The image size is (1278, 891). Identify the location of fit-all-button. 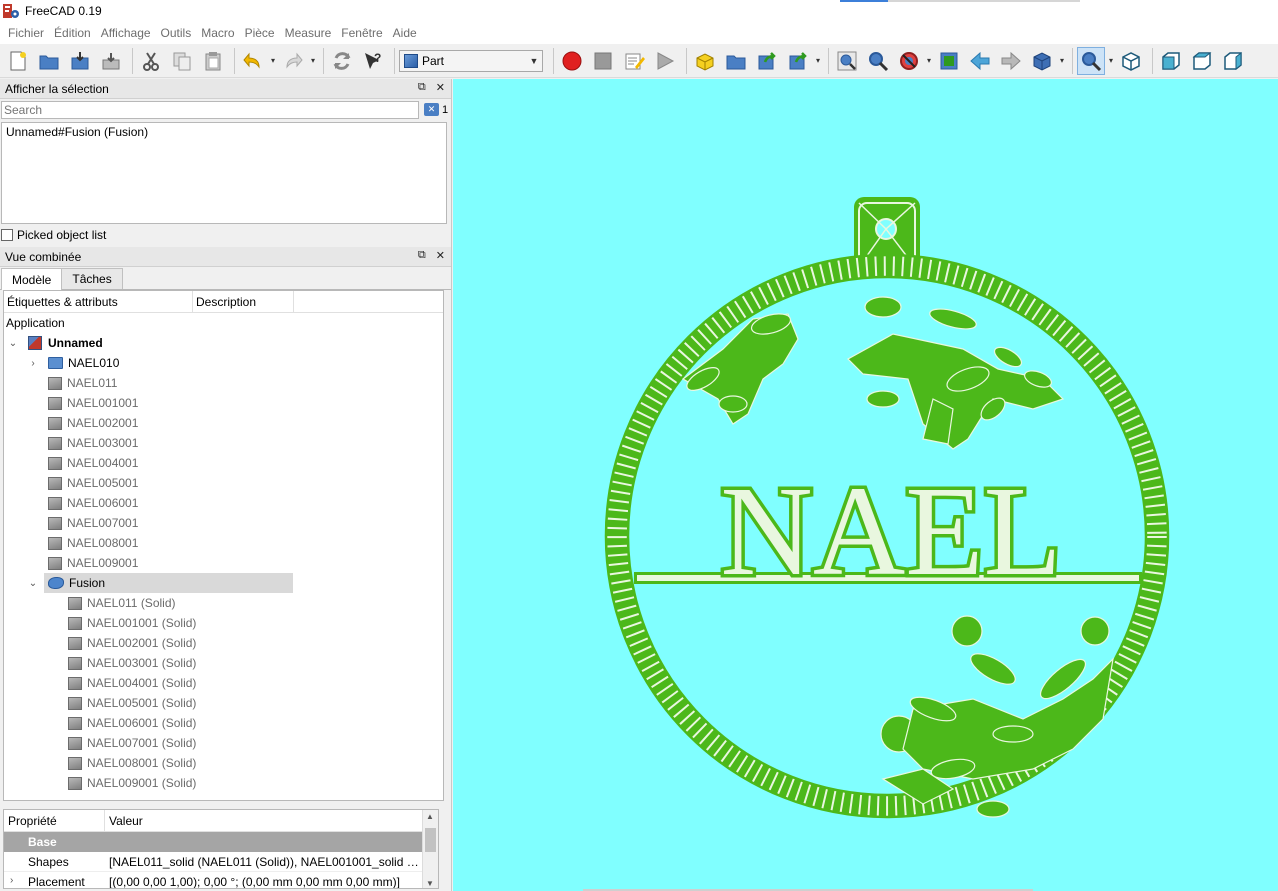
(847, 61).